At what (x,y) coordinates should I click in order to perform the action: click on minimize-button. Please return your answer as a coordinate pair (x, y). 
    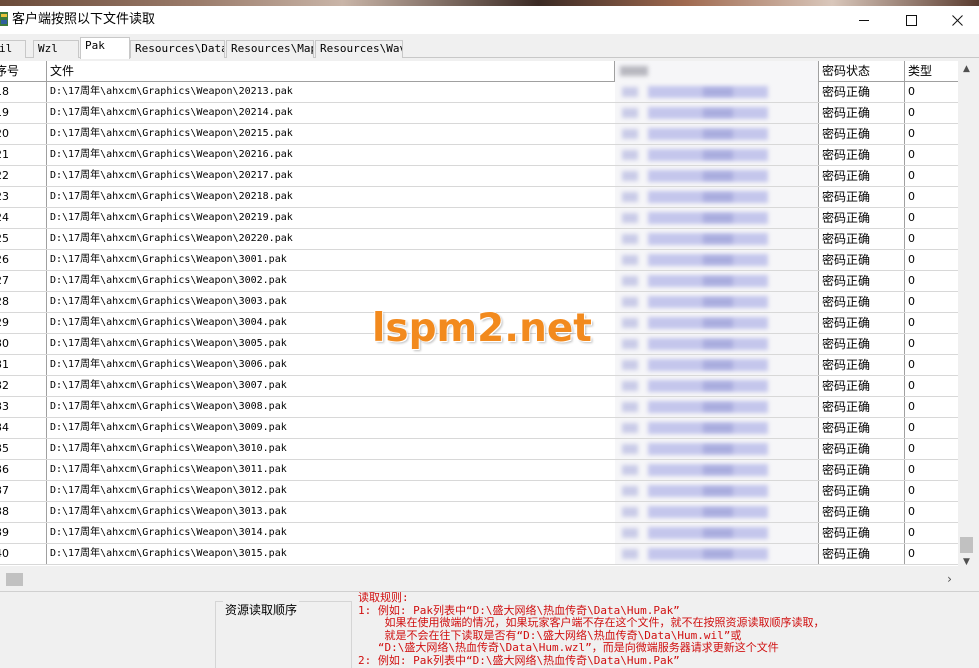
    Looking at the image, I should click on (864, 20).